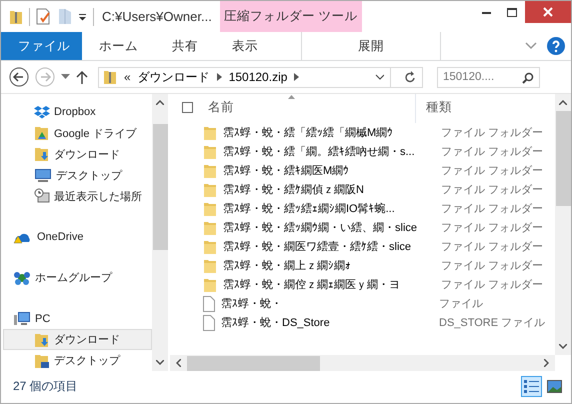 The height and width of the screenshot is (404, 572). I want to click on file-type: DS_STORE ファイル, so click(492, 323).